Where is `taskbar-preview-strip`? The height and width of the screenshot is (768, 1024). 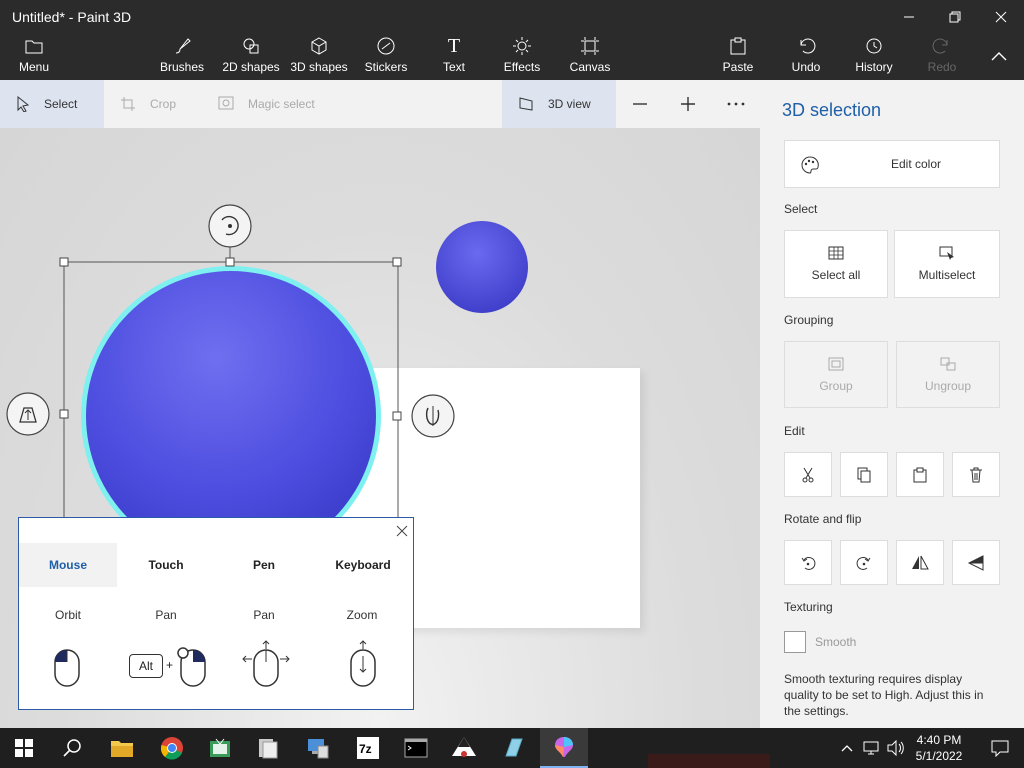
taskbar-preview-strip is located at coordinates (709, 761).